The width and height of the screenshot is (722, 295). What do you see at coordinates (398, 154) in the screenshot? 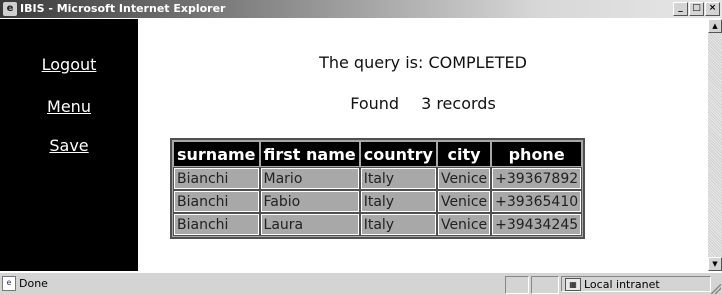
I see `column-header-country: country` at bounding box center [398, 154].